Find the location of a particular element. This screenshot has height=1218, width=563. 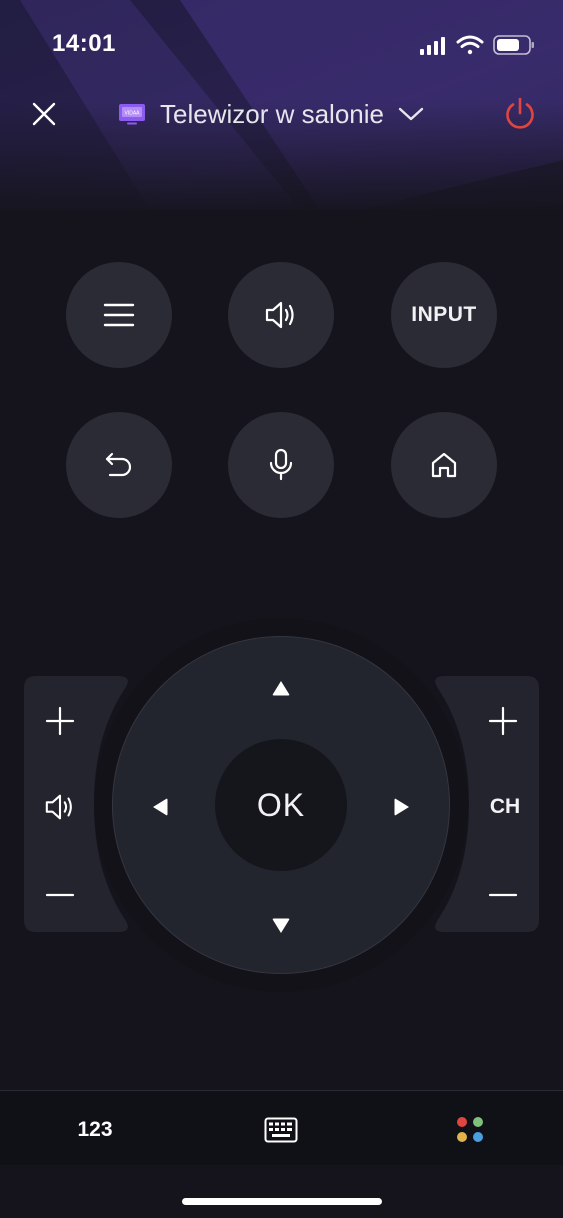

menu-button is located at coordinates (119, 315).